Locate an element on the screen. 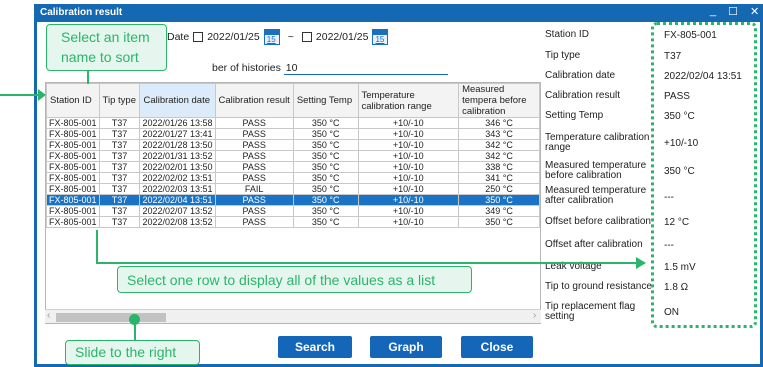 The image size is (763, 367). window-title: Calibration result is located at coordinates (81, 12).